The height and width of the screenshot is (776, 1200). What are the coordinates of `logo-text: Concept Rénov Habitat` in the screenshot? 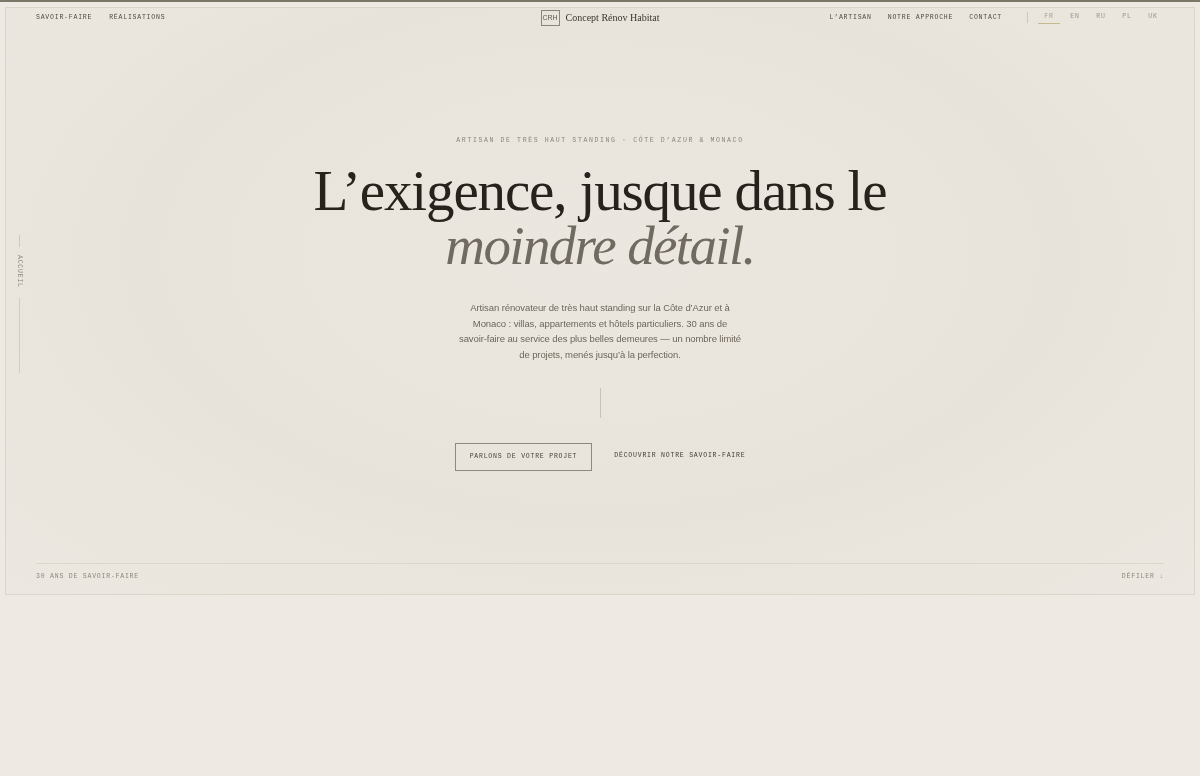 It's located at (612, 17).